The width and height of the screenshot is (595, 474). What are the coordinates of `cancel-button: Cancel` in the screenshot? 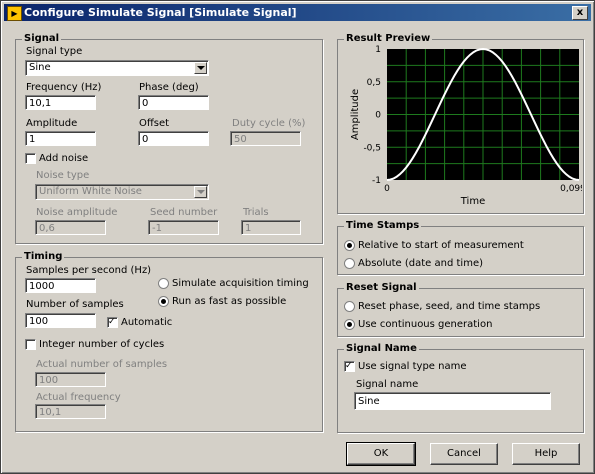 It's located at (464, 454).